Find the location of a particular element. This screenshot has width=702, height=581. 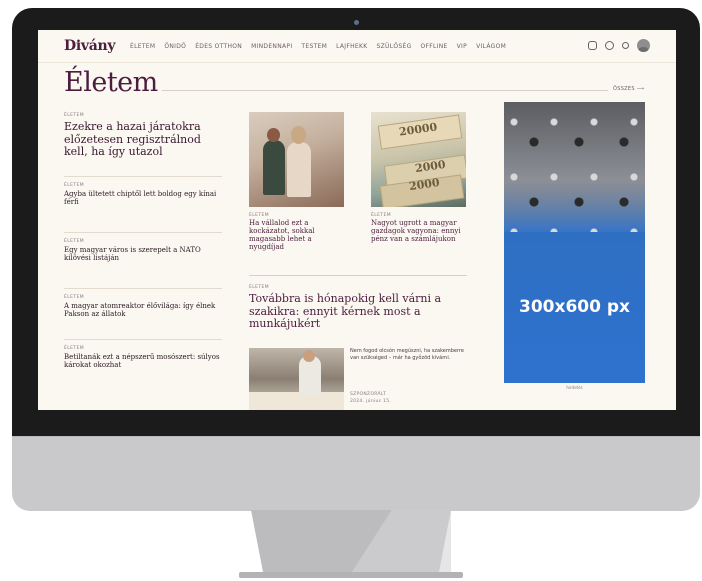

article-image-money: 20000 2000 2000 is located at coordinates (418, 159).